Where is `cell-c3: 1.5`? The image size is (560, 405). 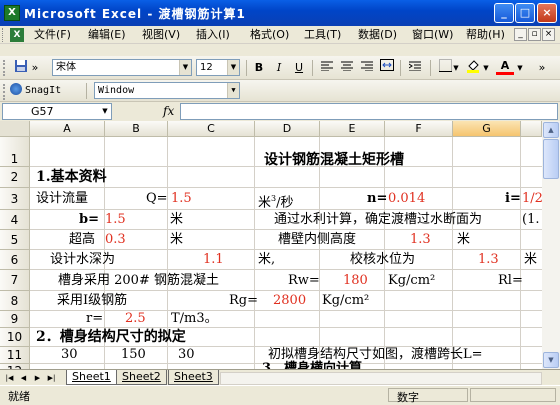
cell-c3: 1.5 is located at coordinates (181, 198).